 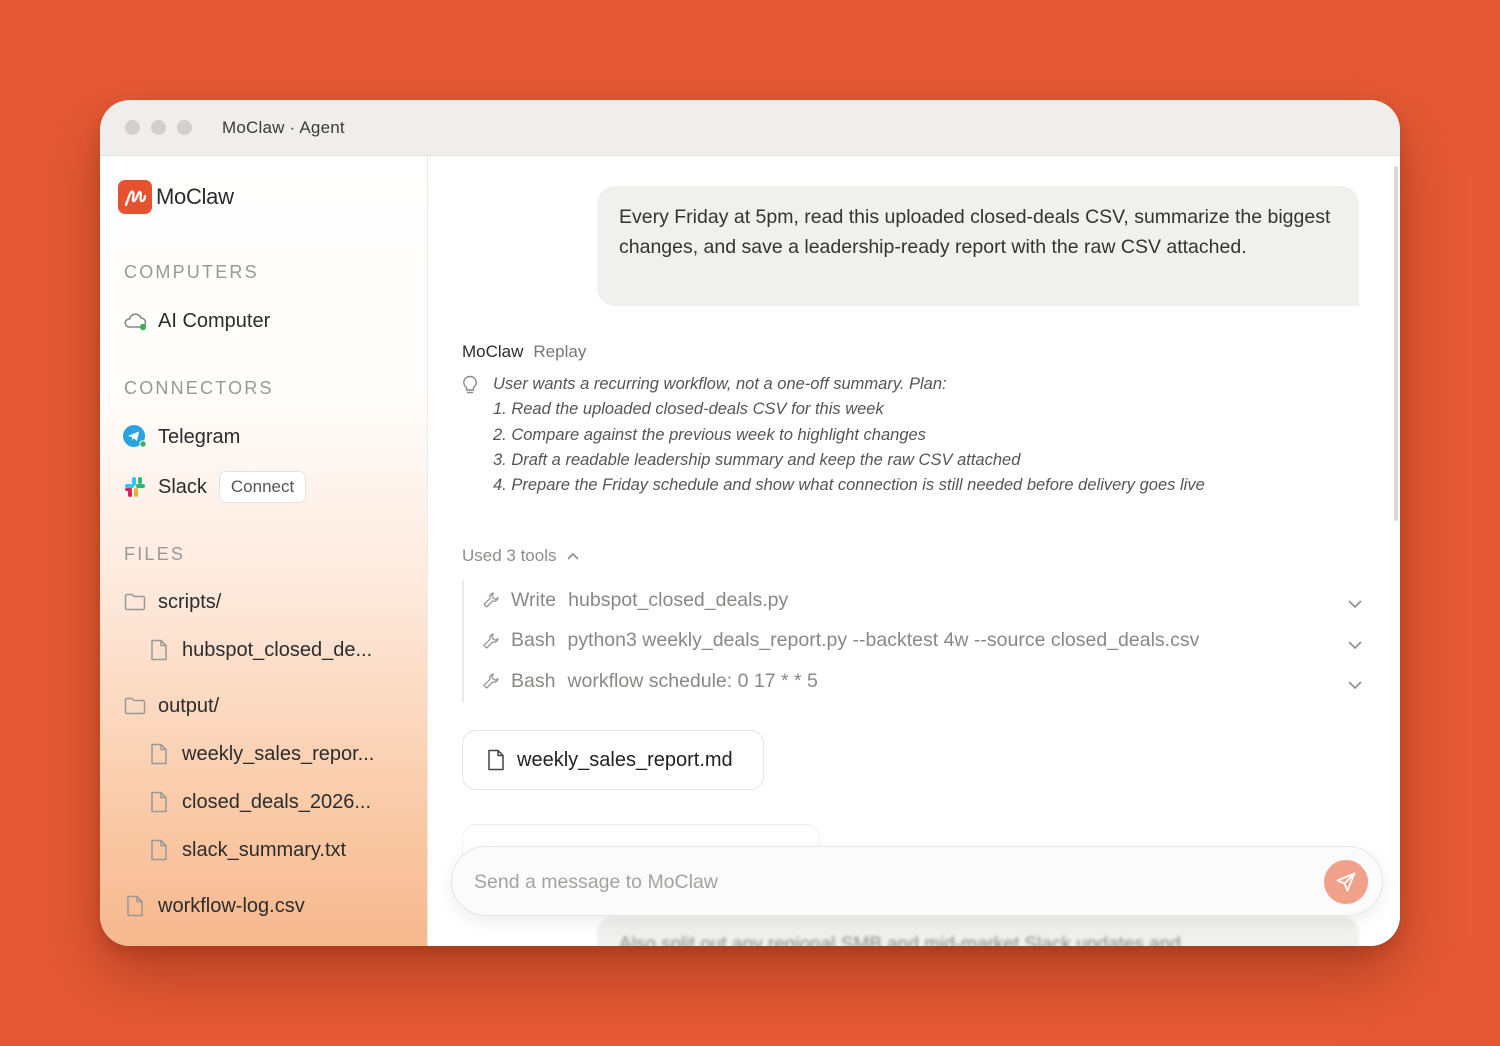 What do you see at coordinates (191, 272) in the screenshot?
I see `computers-section-label: COMPUTERS` at bounding box center [191, 272].